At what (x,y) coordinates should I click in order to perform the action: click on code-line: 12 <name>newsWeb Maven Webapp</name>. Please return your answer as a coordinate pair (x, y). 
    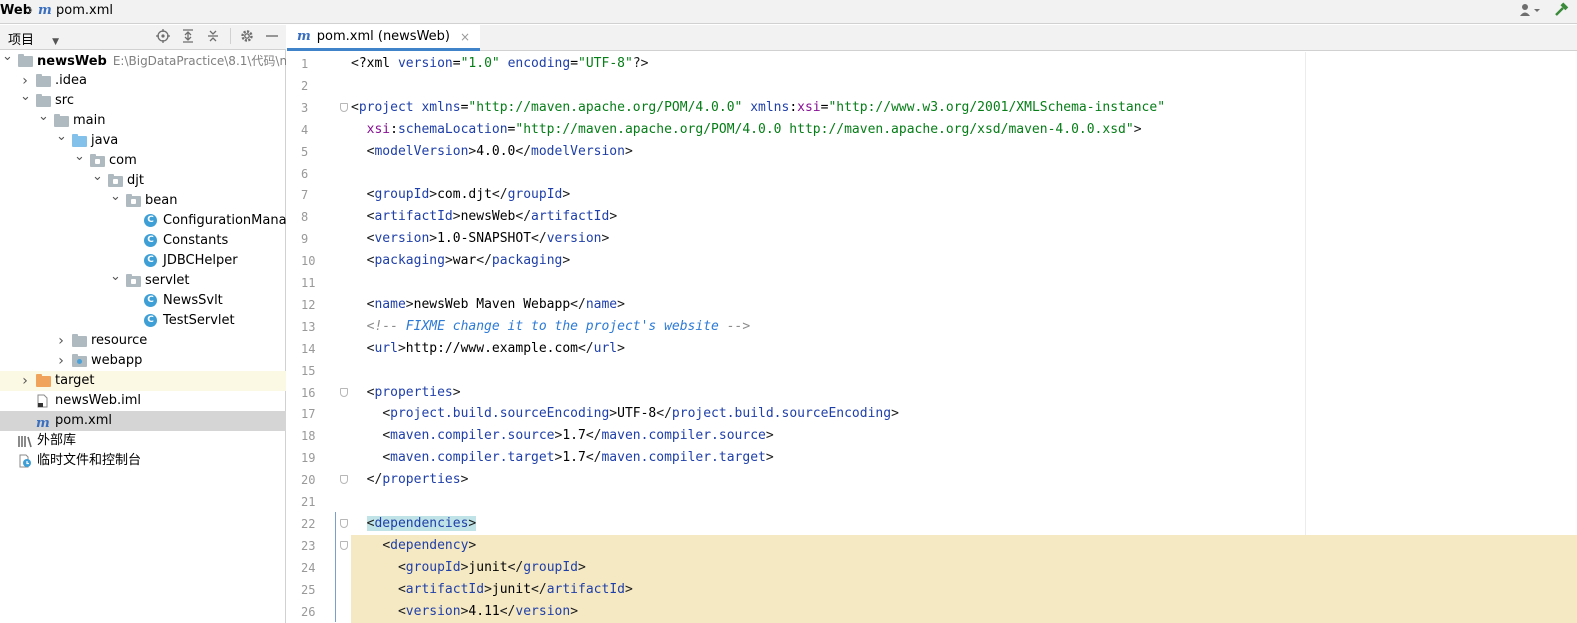
    Looking at the image, I should click on (932, 305).